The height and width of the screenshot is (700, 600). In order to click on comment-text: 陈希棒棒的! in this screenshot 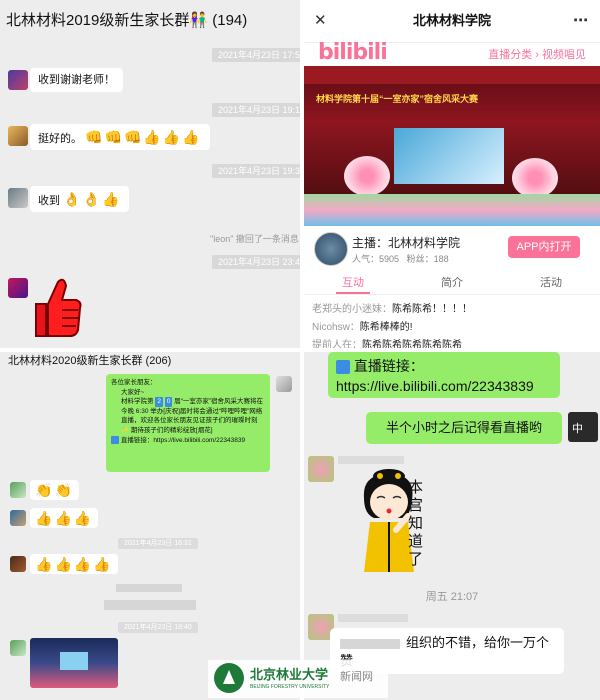, I will do `click(386, 327)`.